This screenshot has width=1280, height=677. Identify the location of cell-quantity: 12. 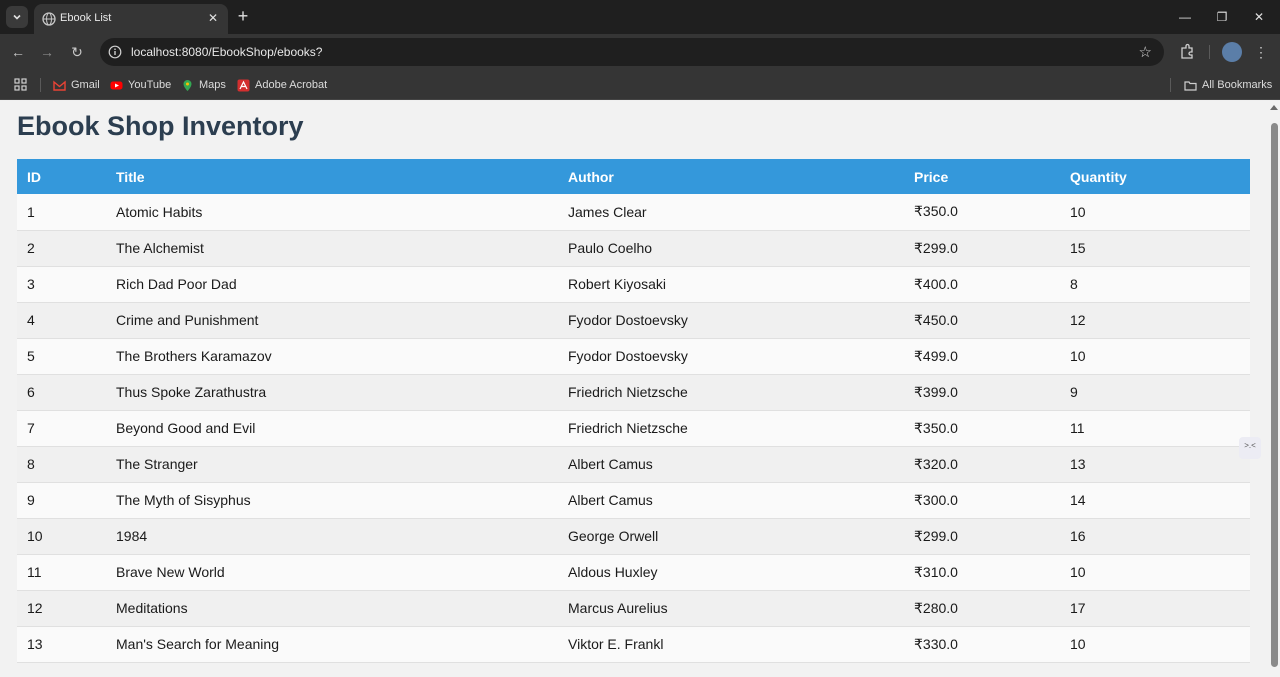
(1078, 320).